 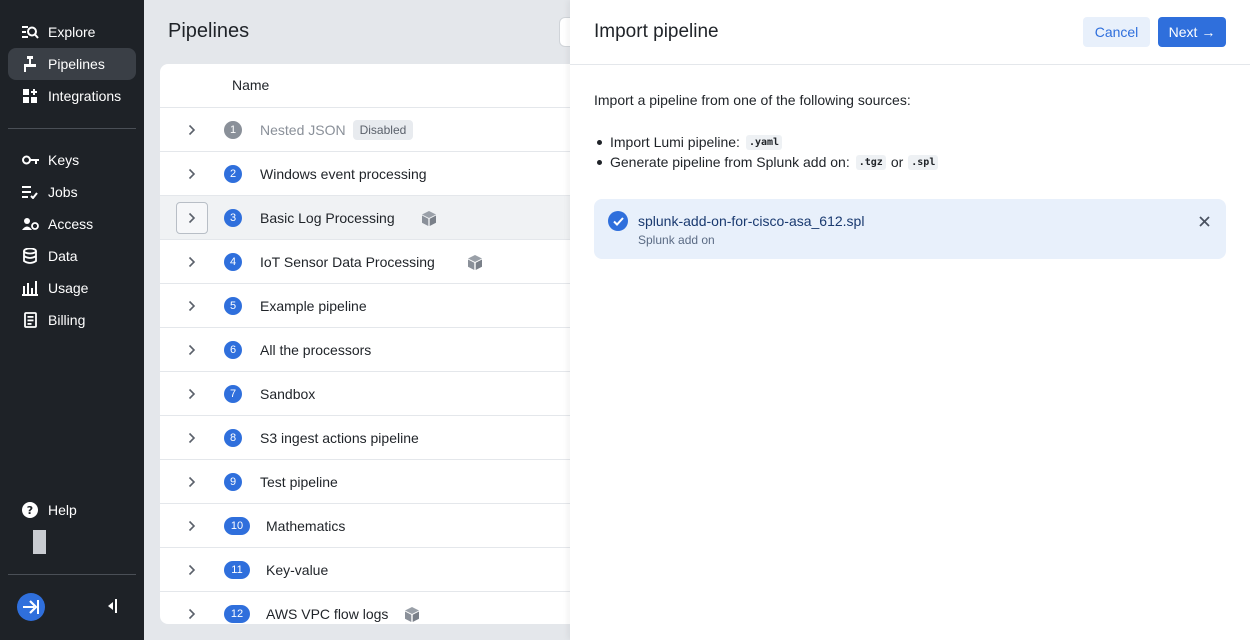 What do you see at coordinates (287, 394) in the screenshot?
I see `pipeline-name: Sandbox` at bounding box center [287, 394].